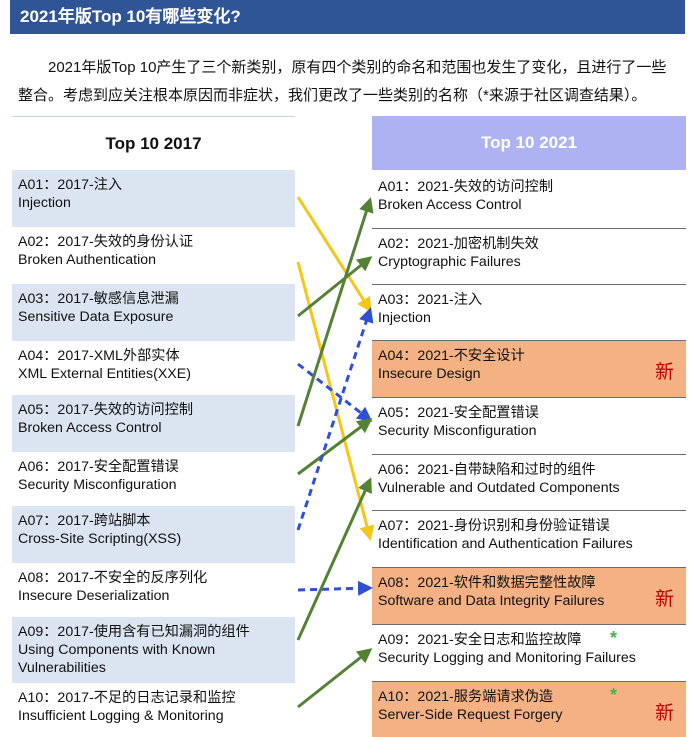 The width and height of the screenshot is (691, 737). What do you see at coordinates (429, 374) in the screenshot?
I see `item-en-label: Insecure Design` at bounding box center [429, 374].